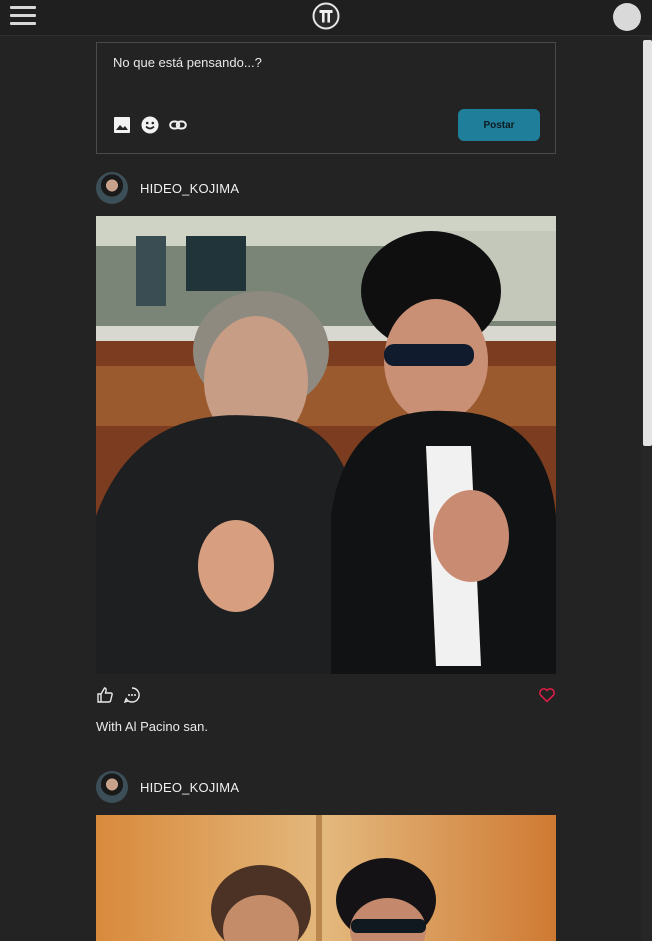 Image resolution: width=652 pixels, height=941 pixels. Describe the element at coordinates (323, 62) in the screenshot. I see `composer-input: No que está pensando...?` at that location.